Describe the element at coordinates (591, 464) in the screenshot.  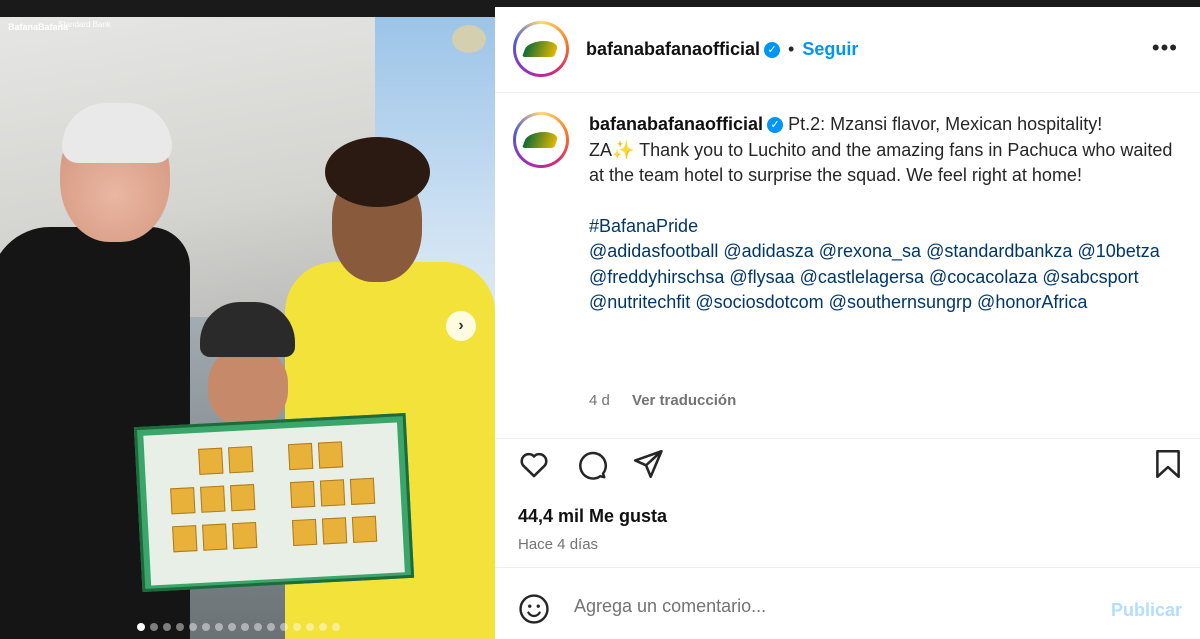
I see `comment-icon` at that location.